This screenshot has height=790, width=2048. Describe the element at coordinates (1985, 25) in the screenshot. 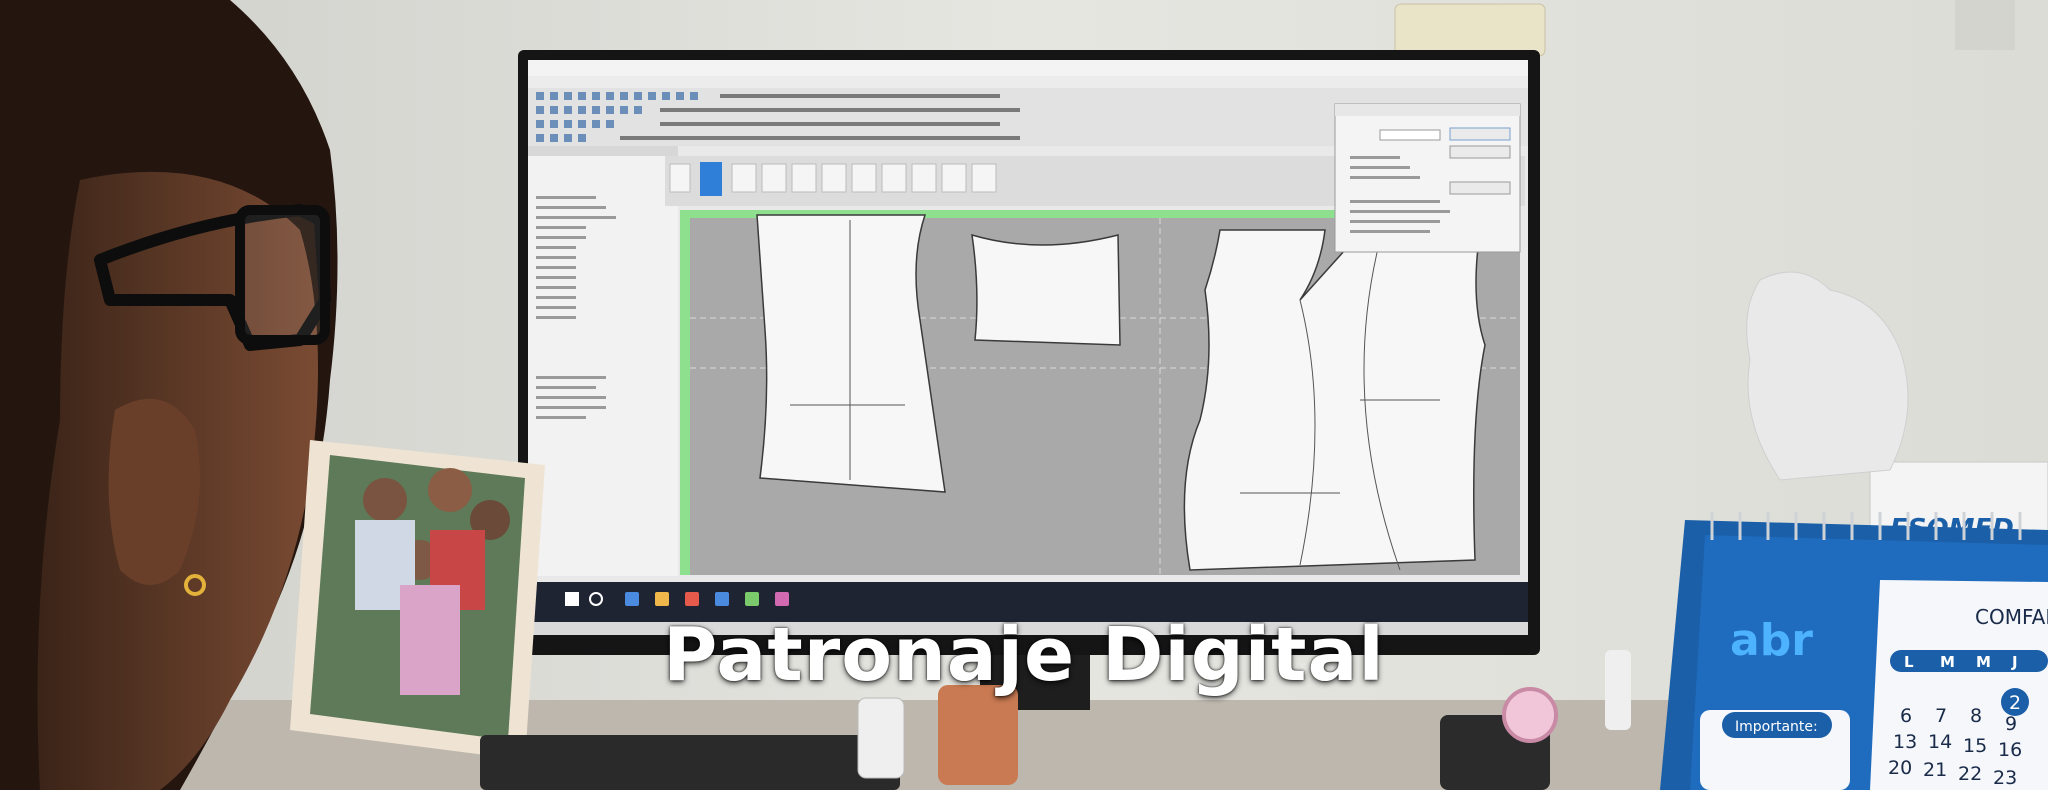

I see `wall-plate` at that location.